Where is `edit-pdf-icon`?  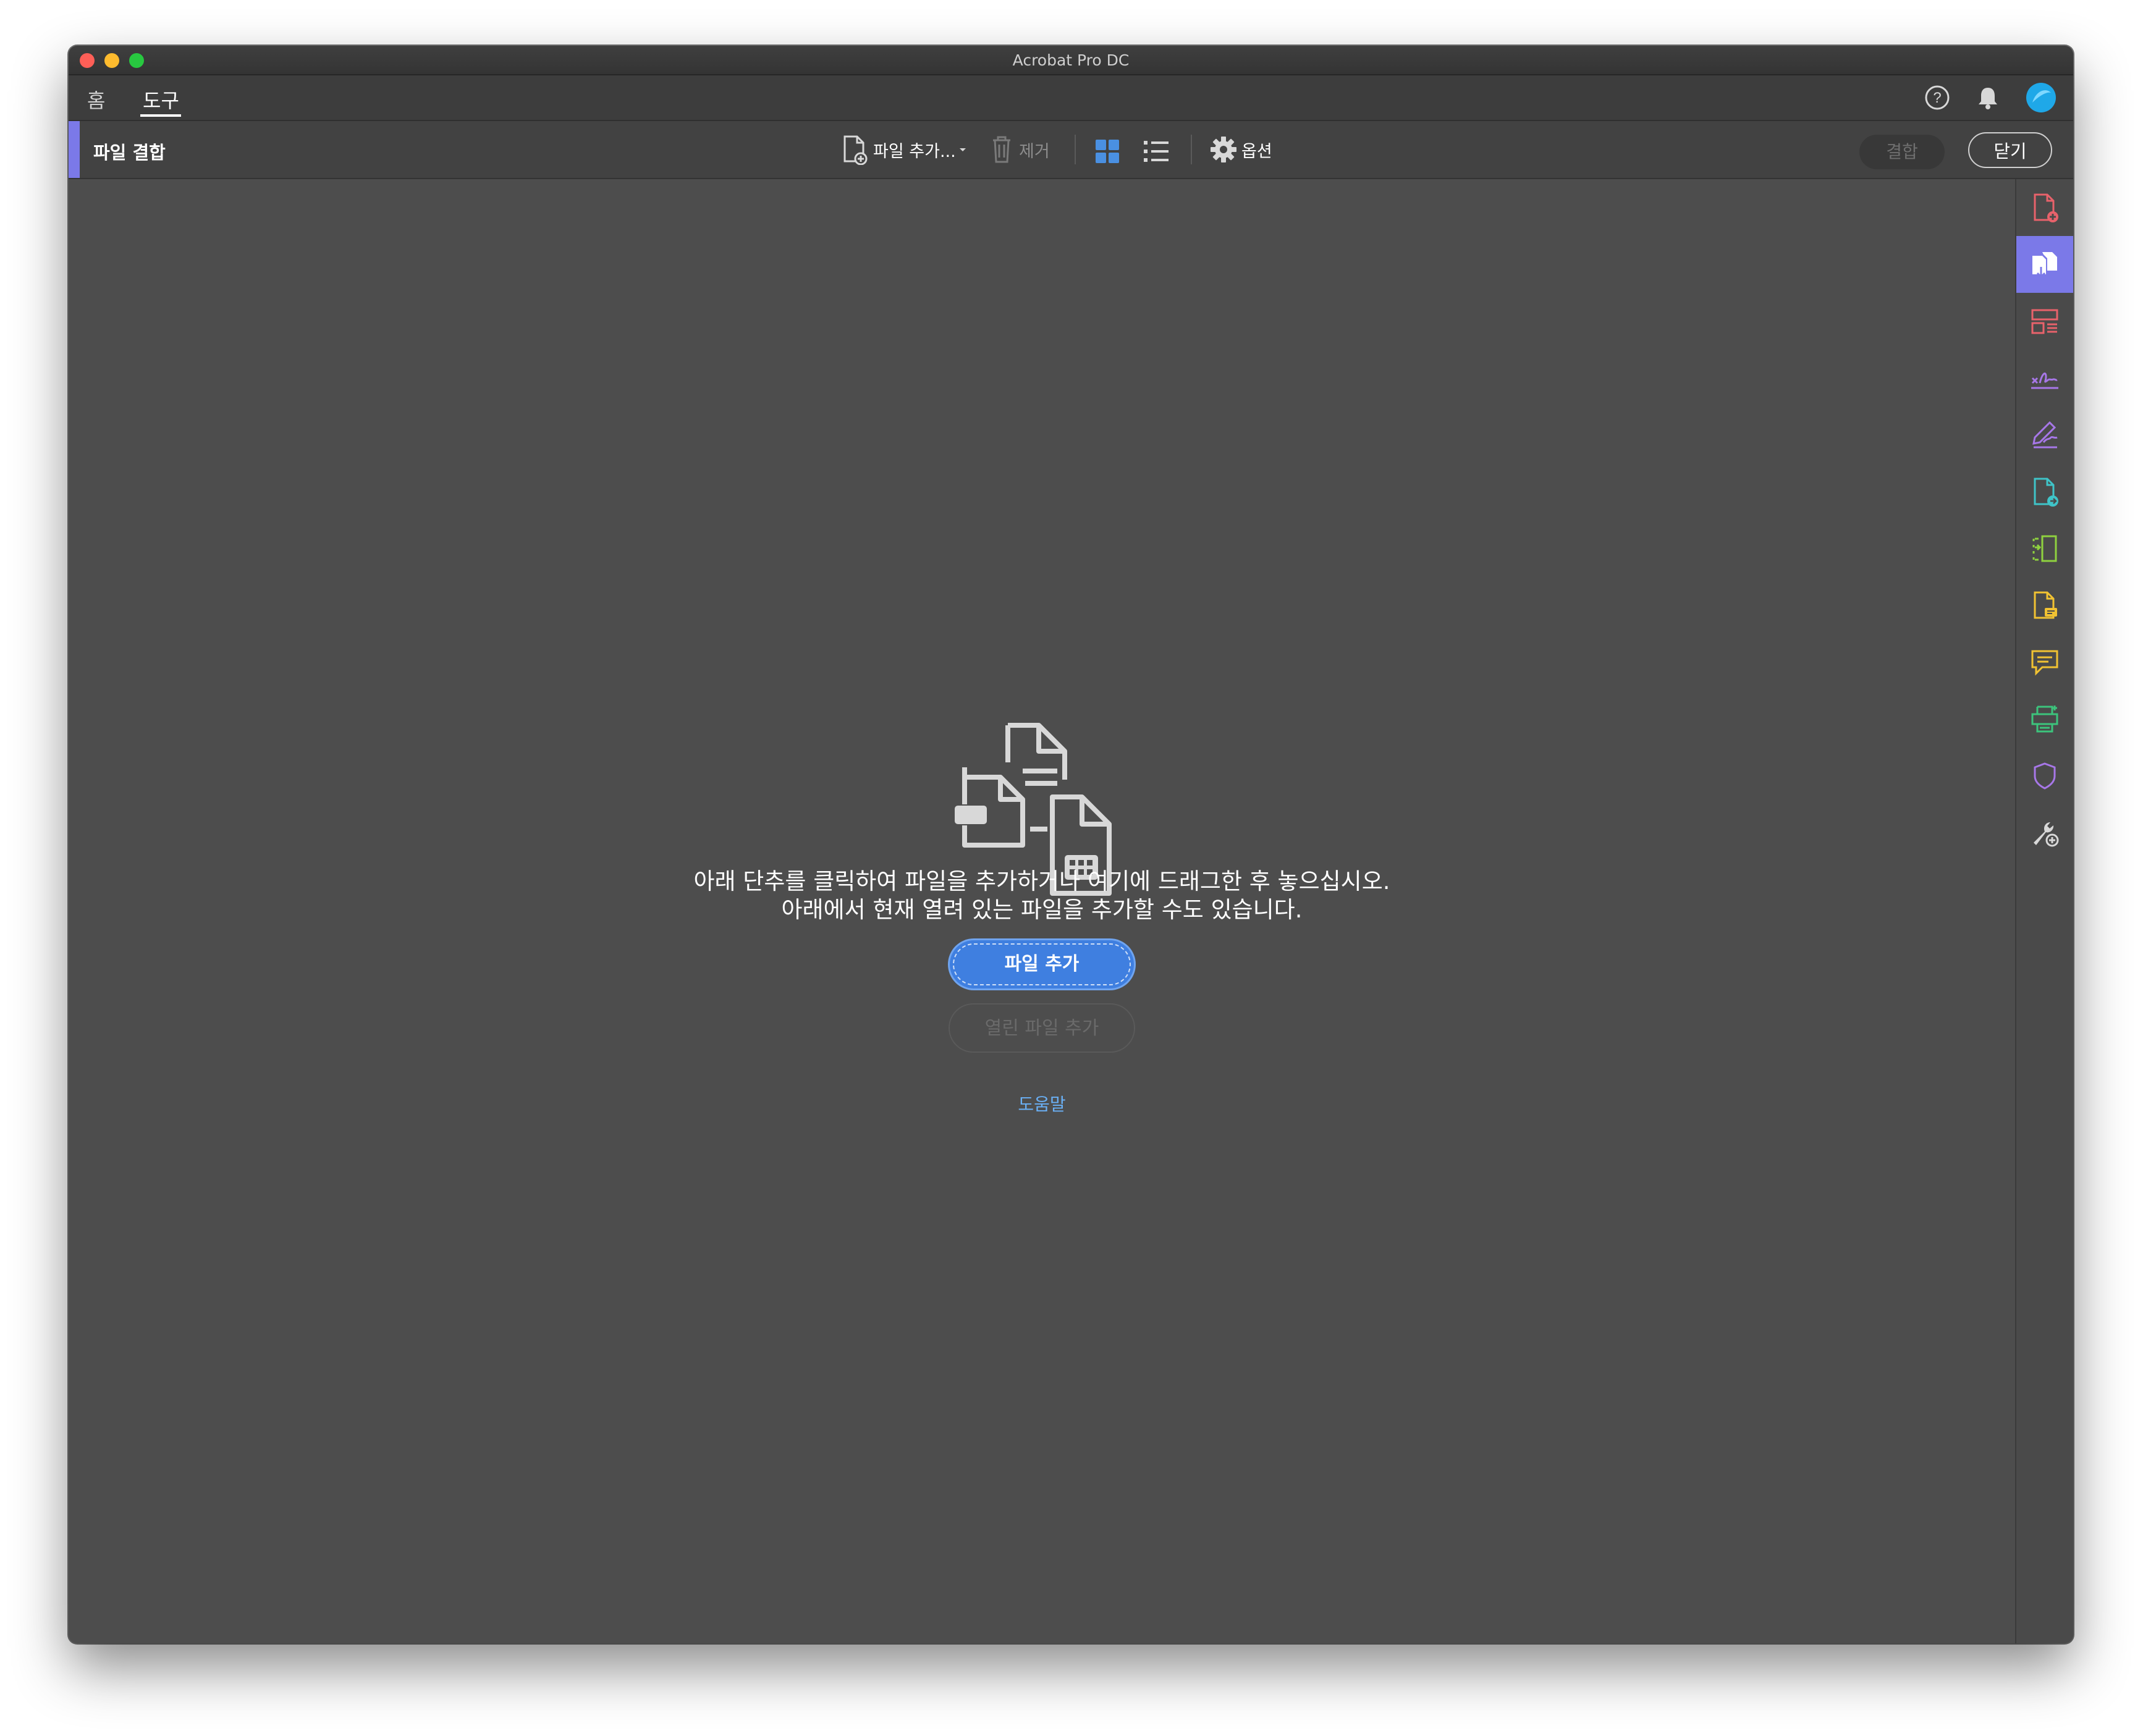 edit-pdf-icon is located at coordinates (2044, 548).